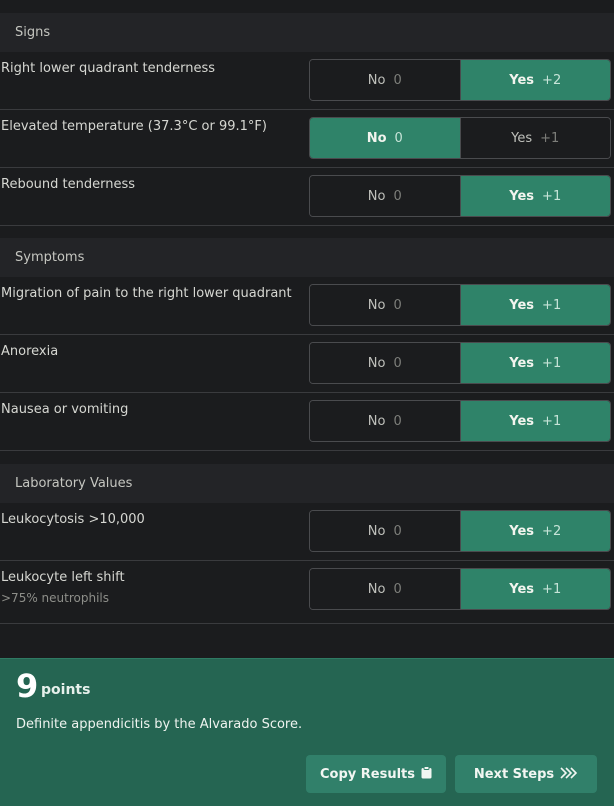 This screenshot has width=614, height=806. What do you see at coordinates (307, 532) in the screenshot?
I see `row-leukocytosis: Leukocytosis >10,000 No 0 Yes +2` at bounding box center [307, 532].